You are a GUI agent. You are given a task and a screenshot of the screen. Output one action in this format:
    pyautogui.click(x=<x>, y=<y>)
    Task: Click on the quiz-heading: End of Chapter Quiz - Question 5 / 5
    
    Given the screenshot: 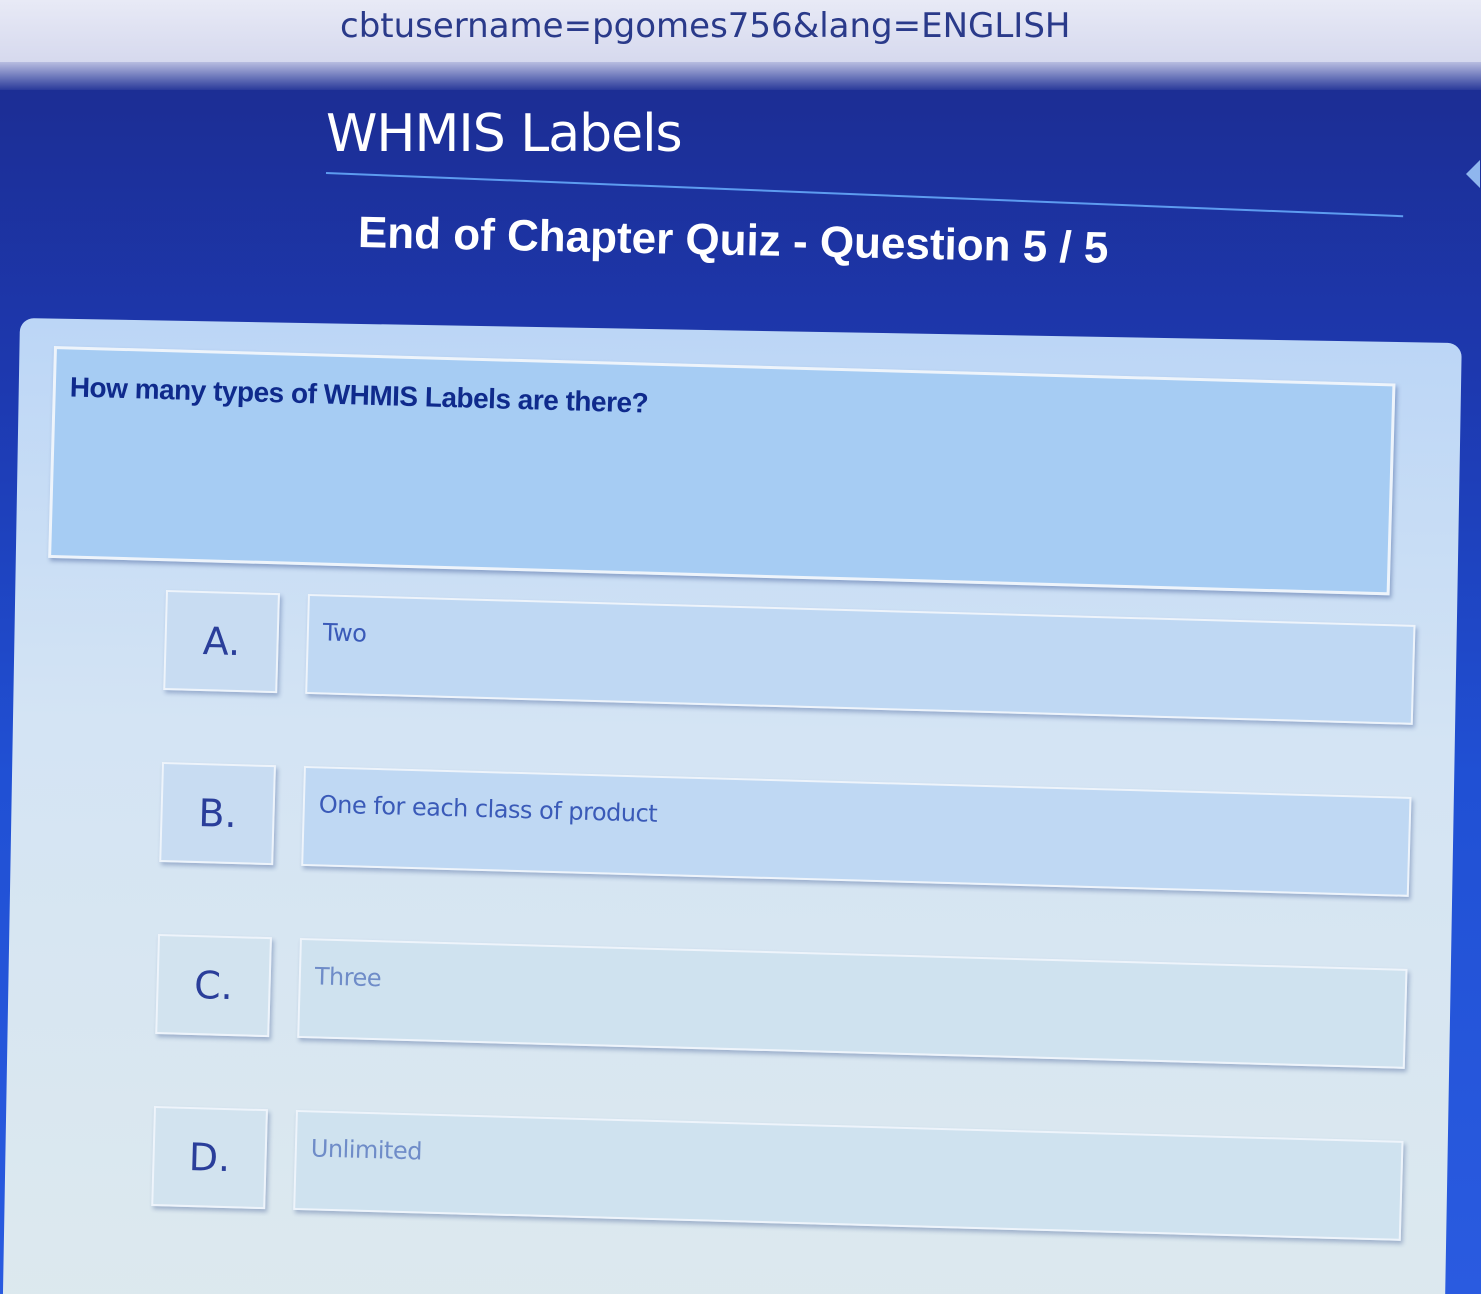 What is the action you would take?
    pyautogui.click(x=733, y=240)
    